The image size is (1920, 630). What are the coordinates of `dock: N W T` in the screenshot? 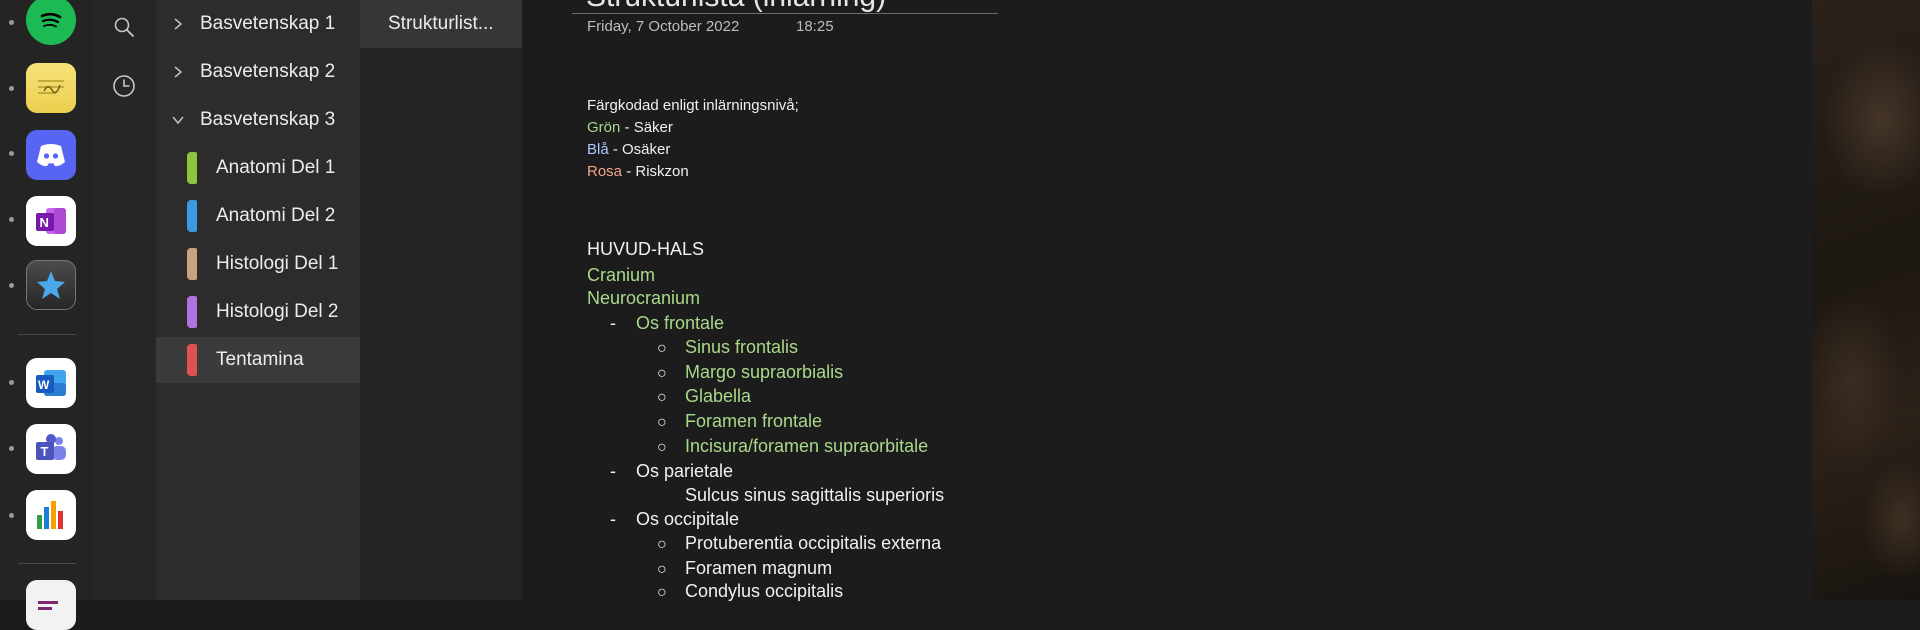 It's located at (46, 315).